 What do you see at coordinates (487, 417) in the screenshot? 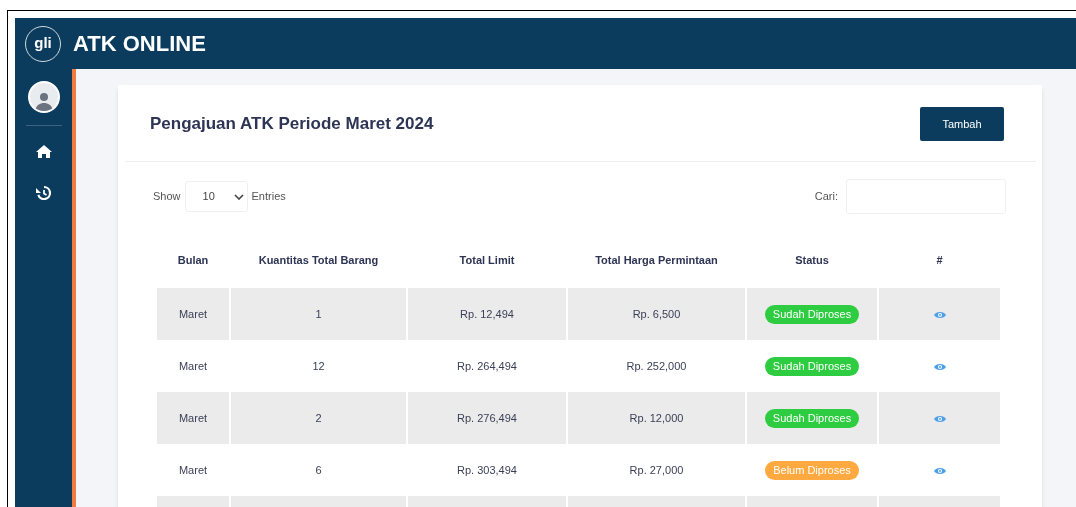
I see `table-cell: Rp. 276,494` at bounding box center [487, 417].